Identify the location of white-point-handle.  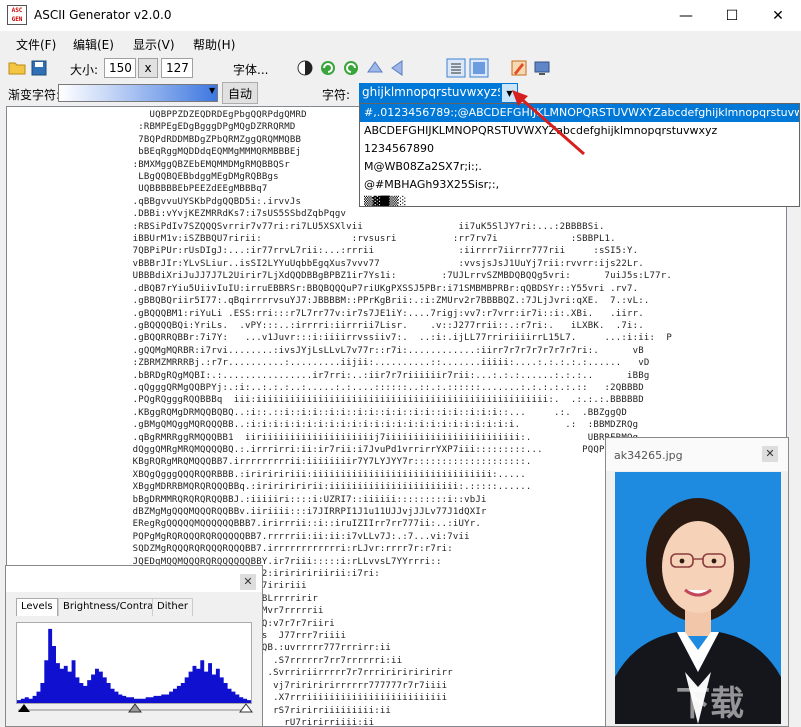
(246, 708).